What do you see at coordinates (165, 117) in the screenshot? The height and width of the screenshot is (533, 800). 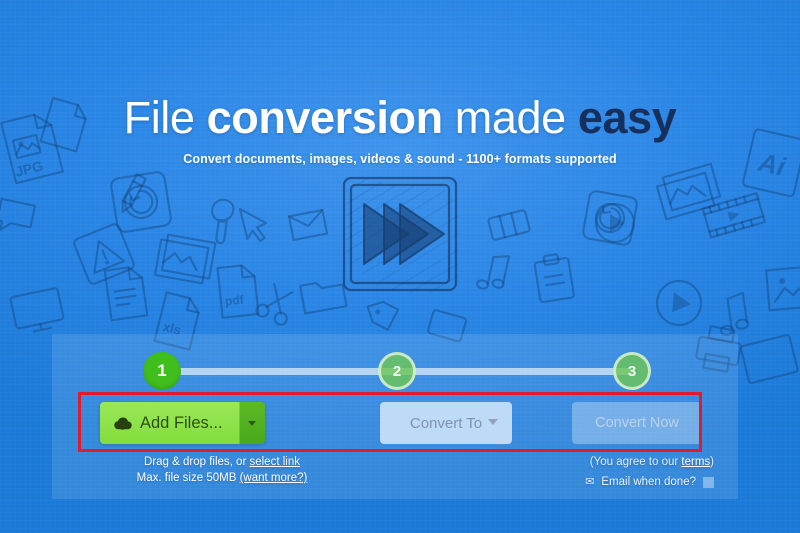 I see `headline-word-file: File` at bounding box center [165, 117].